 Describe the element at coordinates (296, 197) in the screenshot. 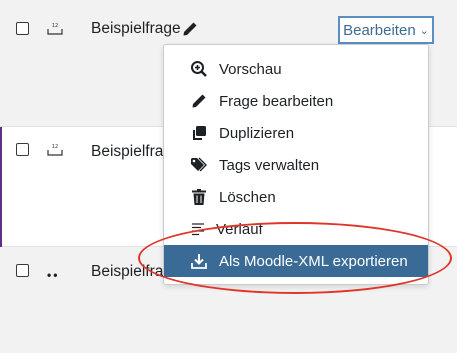

I see `menu-item-loeschen: Löschen` at that location.